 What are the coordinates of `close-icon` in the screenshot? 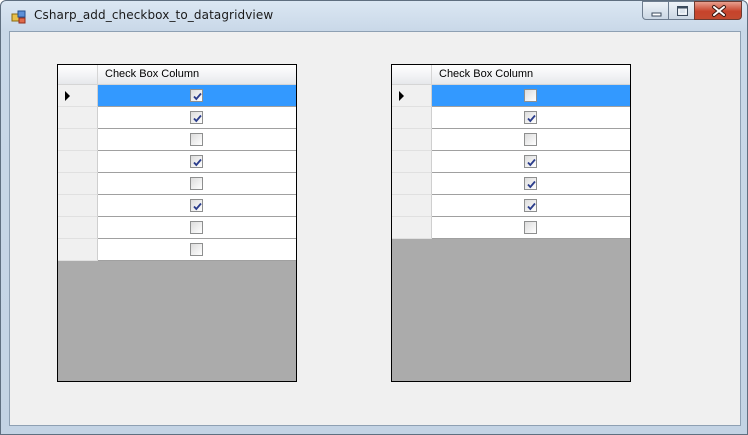 It's located at (719, 11).